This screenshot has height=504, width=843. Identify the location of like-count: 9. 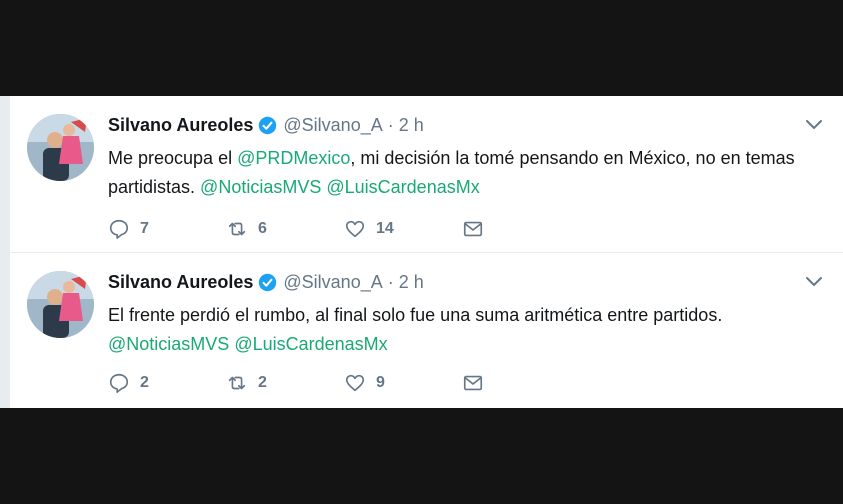
(380, 382).